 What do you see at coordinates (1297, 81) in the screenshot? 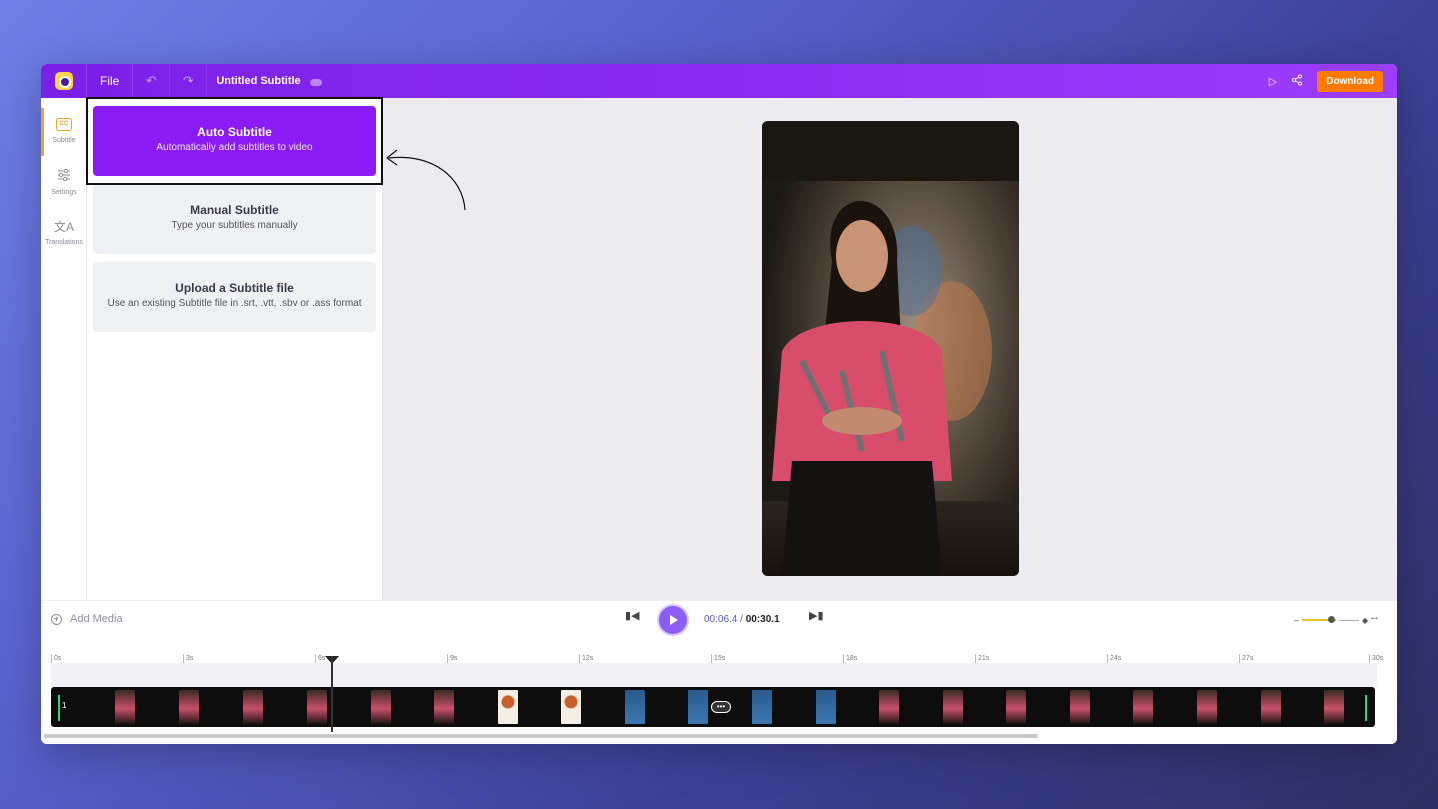
I see `share-icon` at bounding box center [1297, 81].